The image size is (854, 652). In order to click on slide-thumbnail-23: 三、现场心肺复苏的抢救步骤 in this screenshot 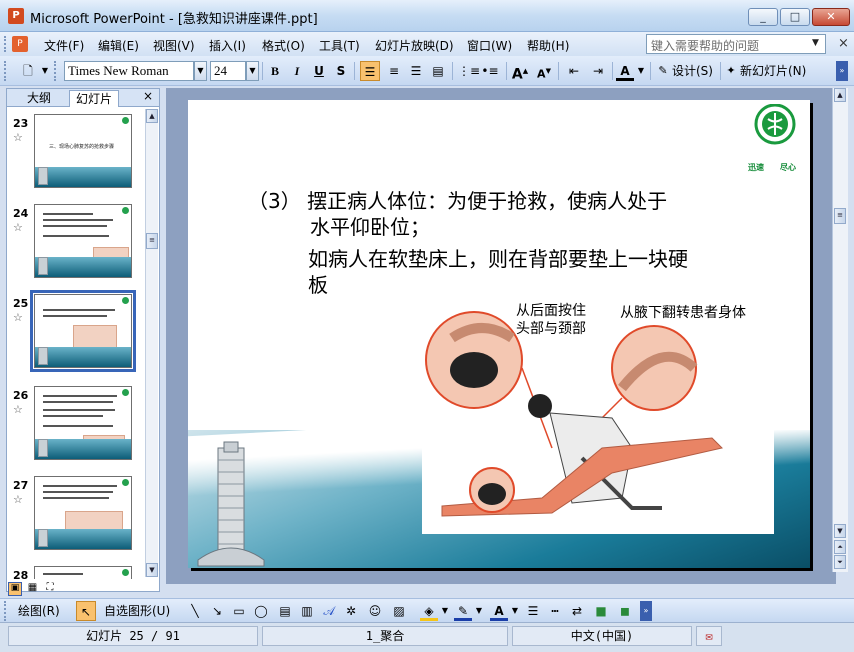, I will do `click(83, 151)`.